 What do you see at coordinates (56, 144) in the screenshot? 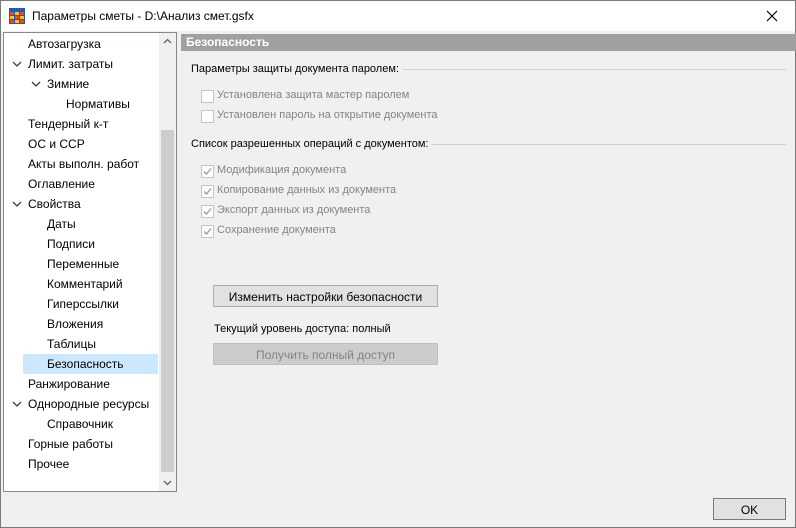
I see `tree-item-label: ОС и ССР` at bounding box center [56, 144].